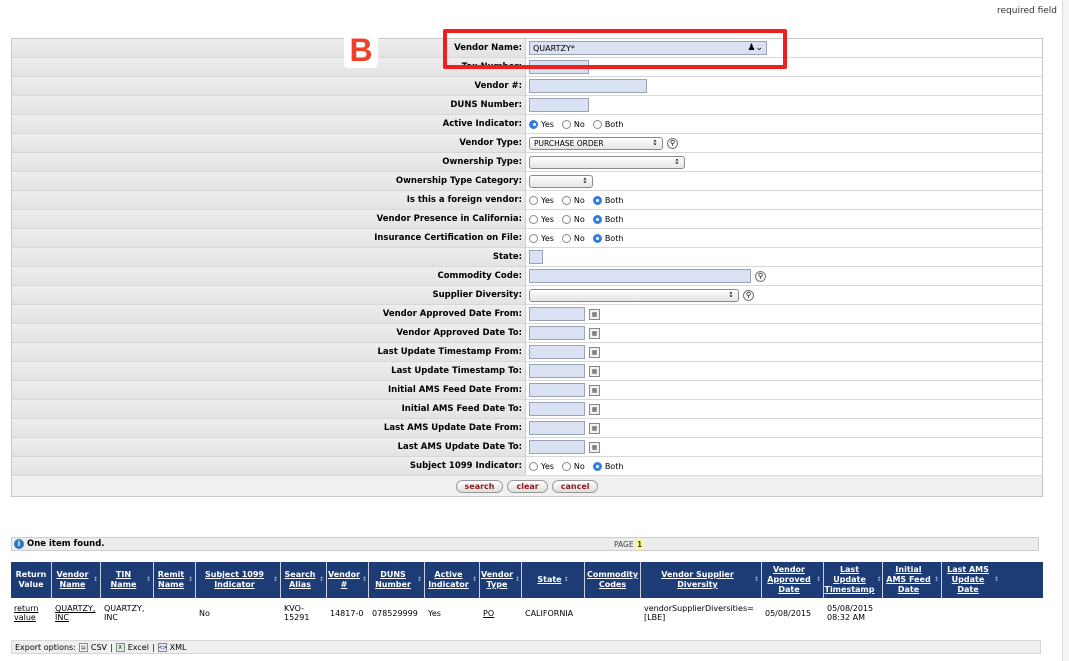  What do you see at coordinates (557, 390) in the screenshot?
I see `iams-from-input` at bounding box center [557, 390].